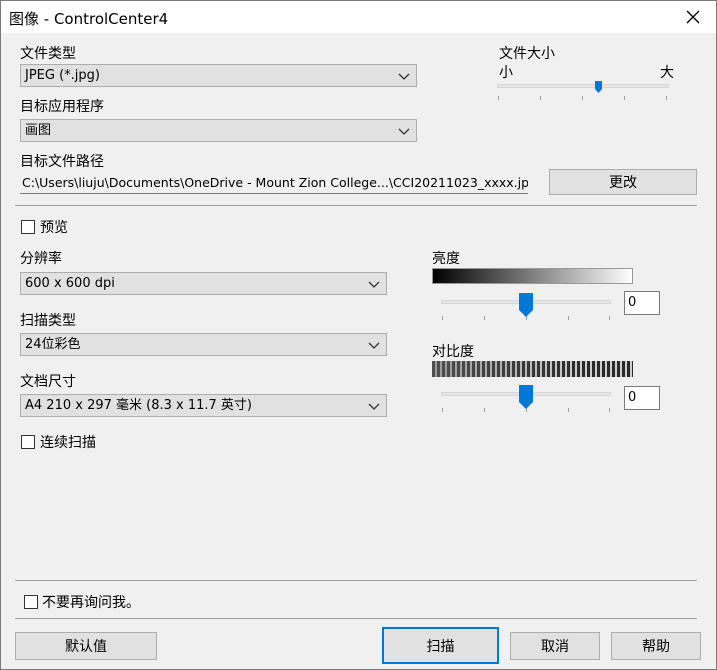  I want to click on brightness-label: 亮度, so click(446, 259).